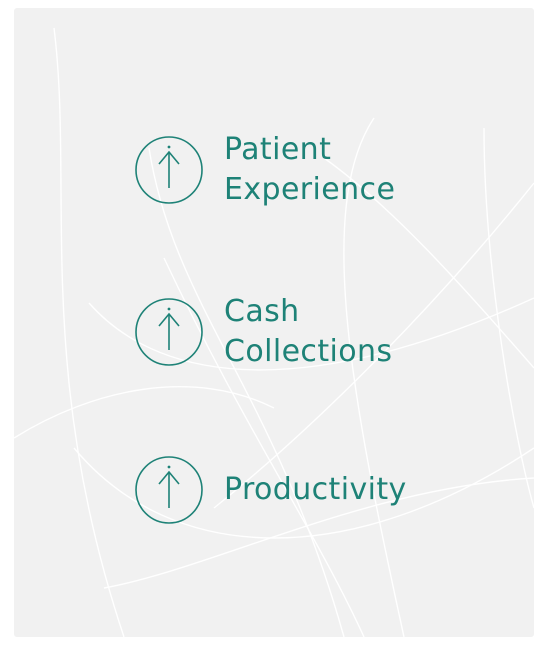 Image resolution: width=534 pixels, height=651 pixels. What do you see at coordinates (308, 332) in the screenshot?
I see `metric-label: Cash Collections` at bounding box center [308, 332].